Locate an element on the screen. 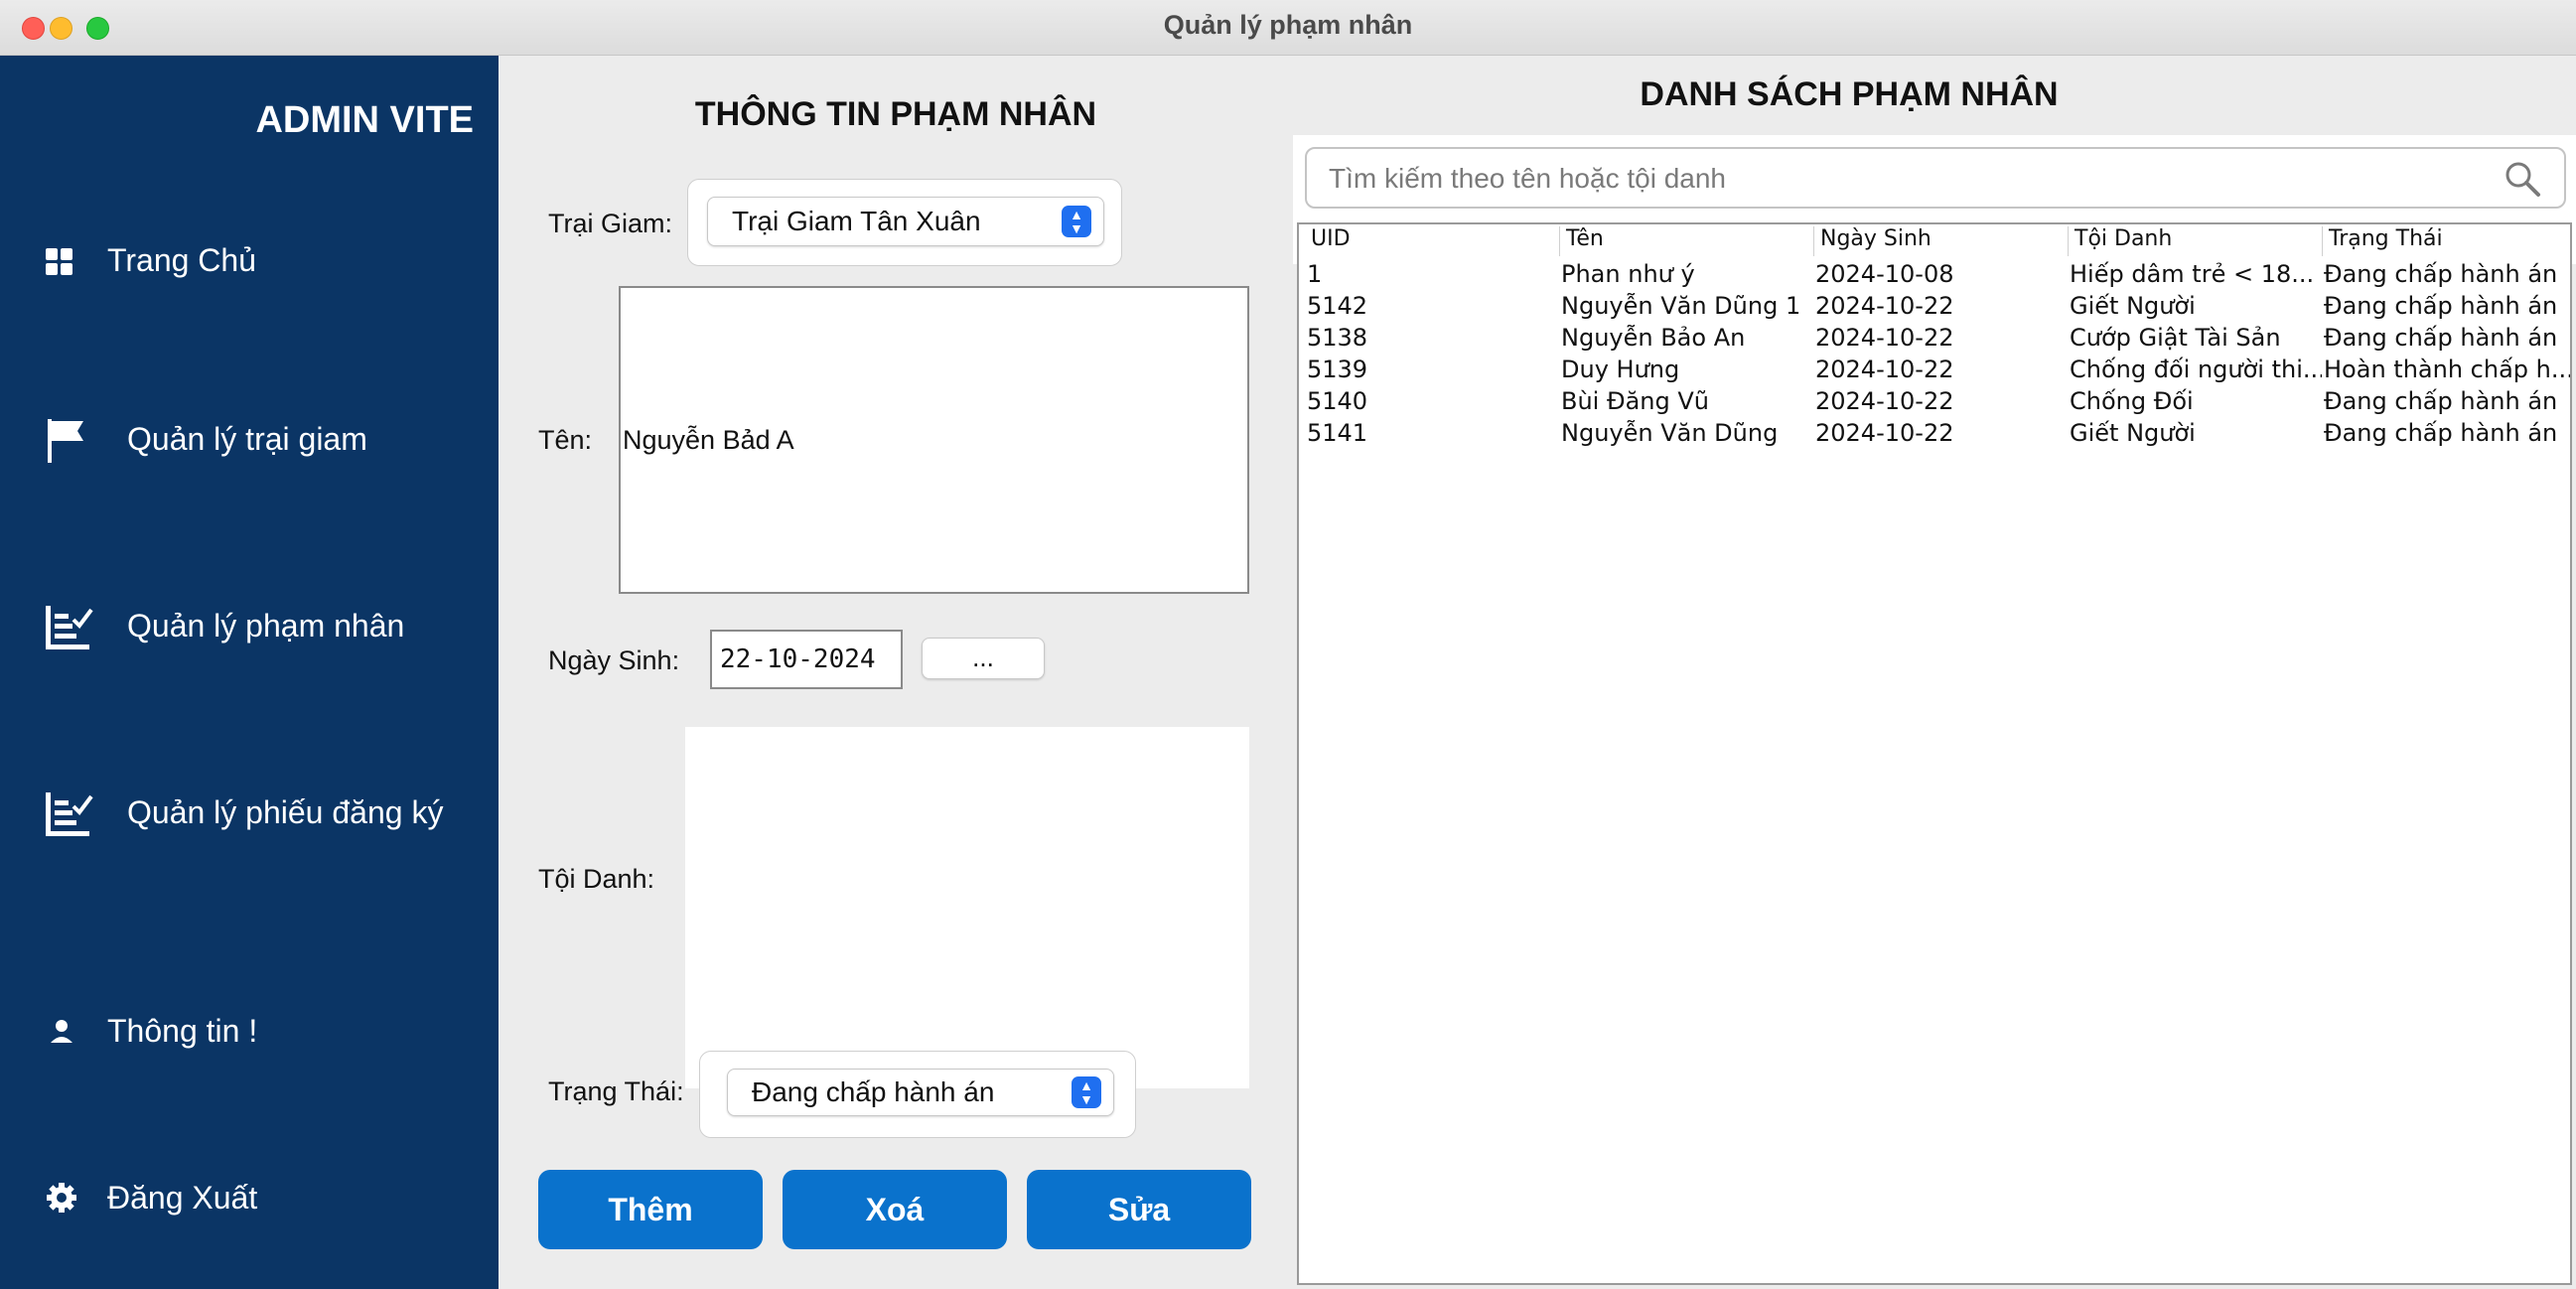 This screenshot has height=1289, width=2576. column-header-uid: UID is located at coordinates (1328, 241).